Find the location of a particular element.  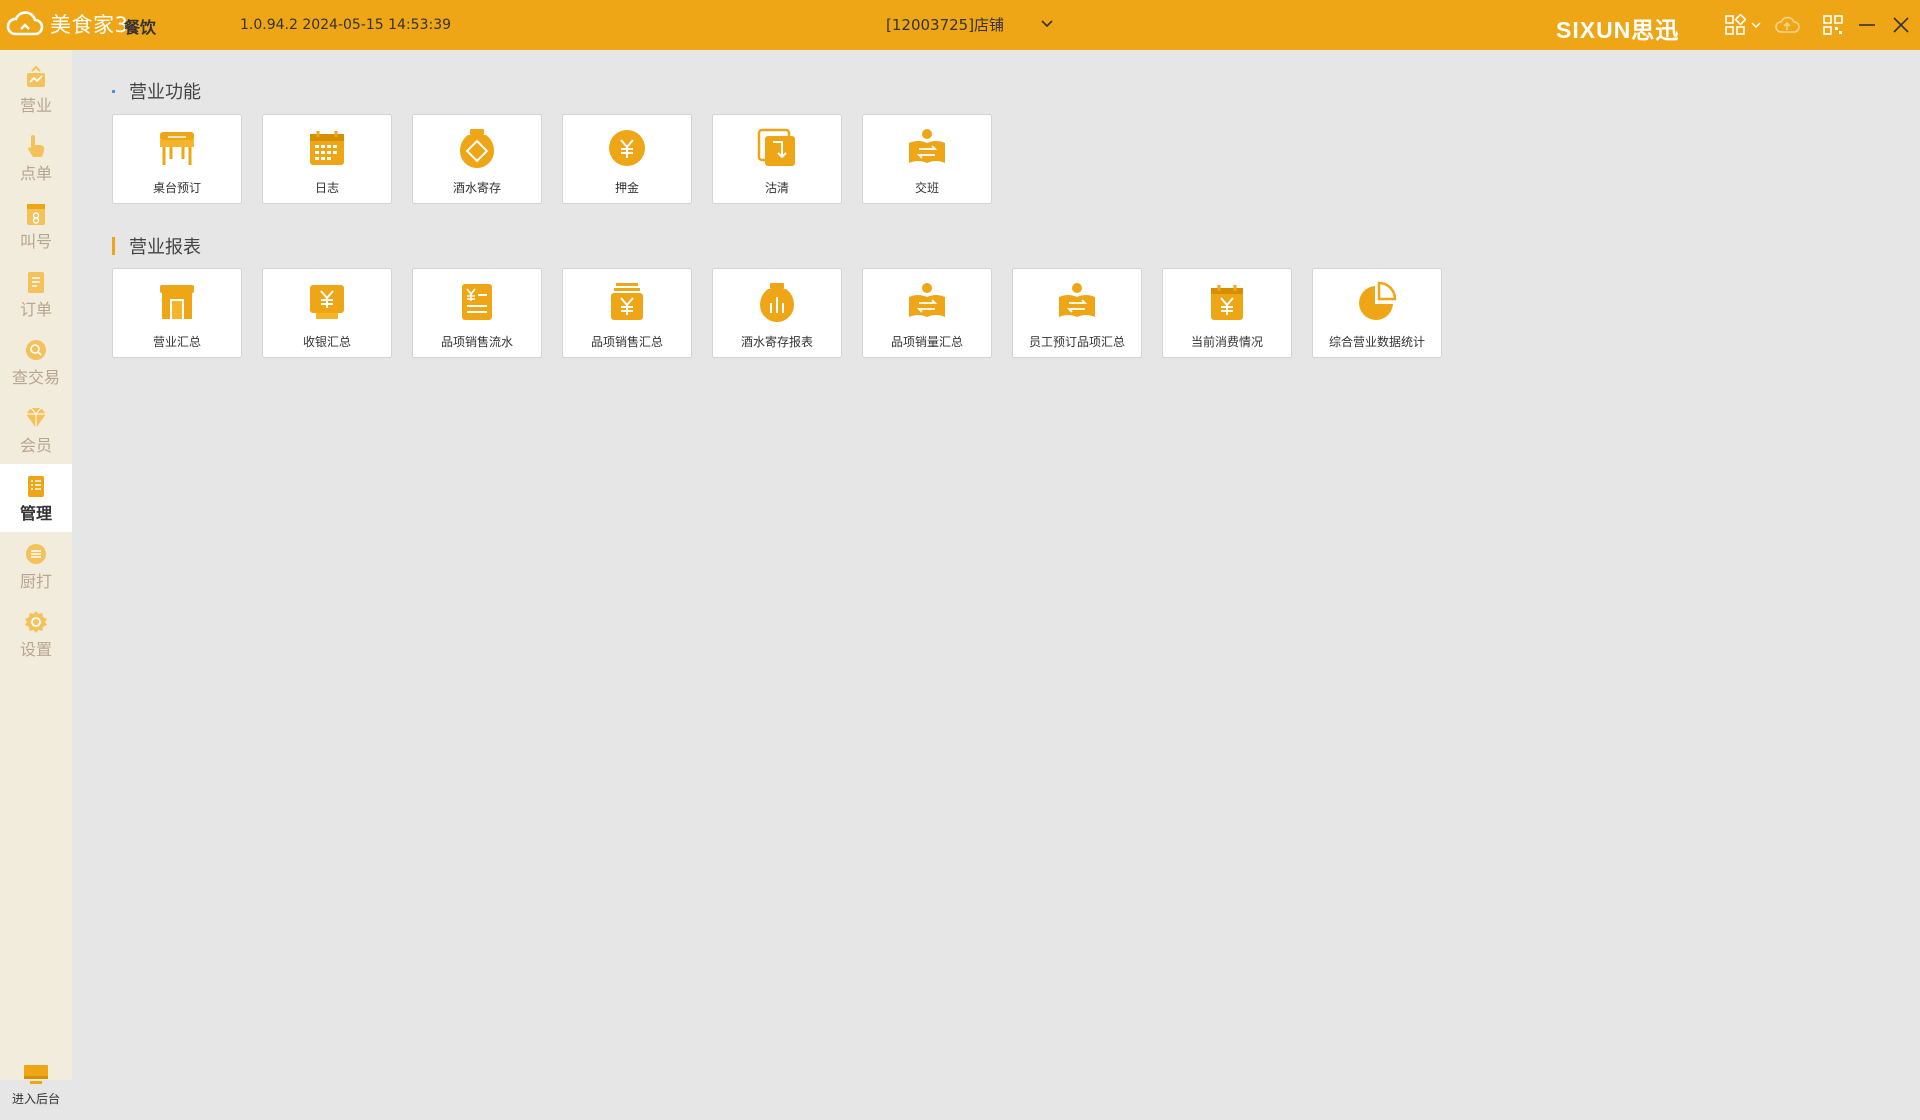

call-number-icon is located at coordinates (36, 214).